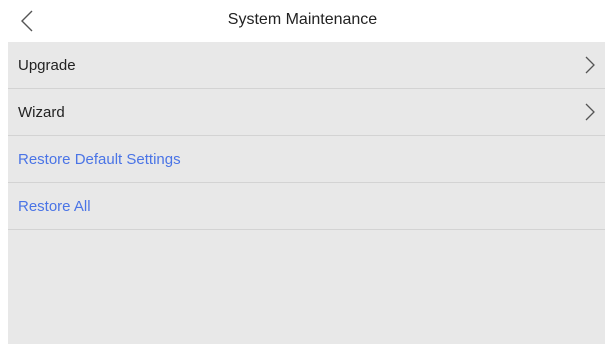 This screenshot has height=344, width=605. Describe the element at coordinates (306, 206) in the screenshot. I see `restore-all-button: Restore All` at that location.